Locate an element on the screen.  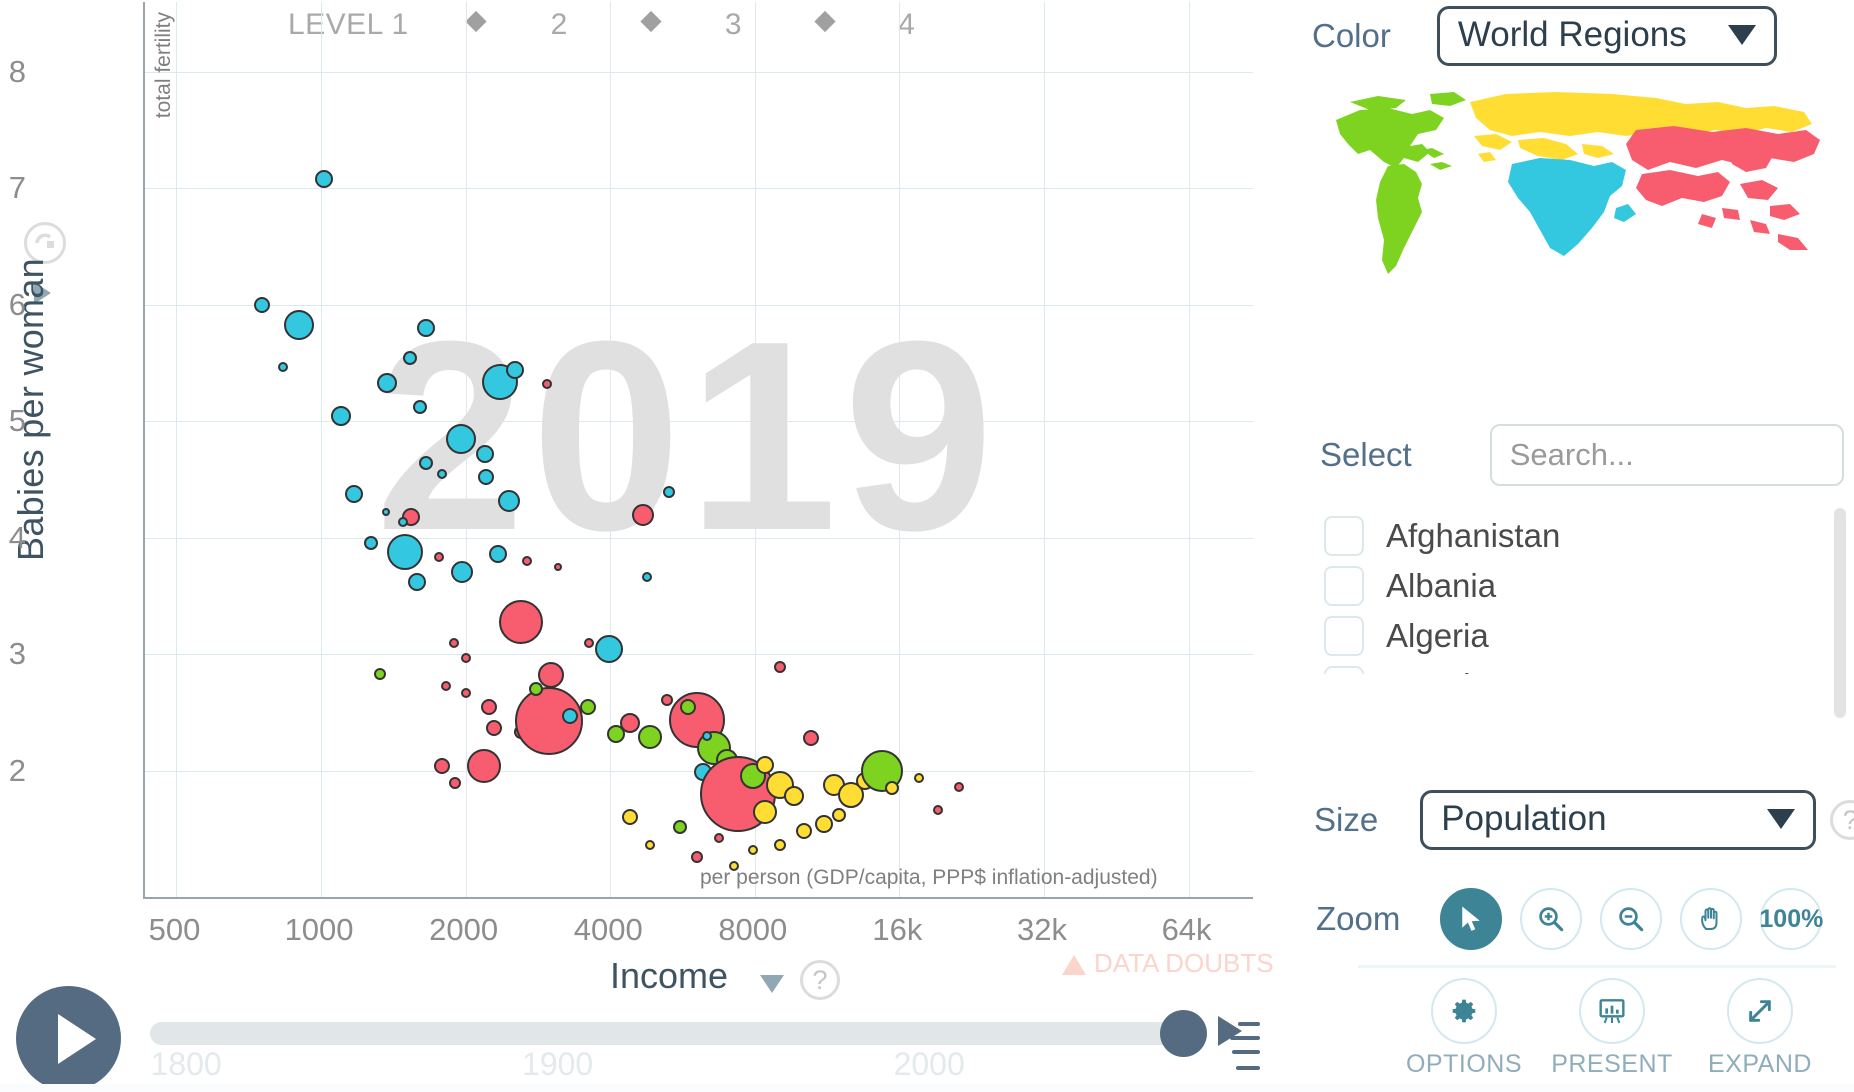
size-help-icon: ? is located at coordinates (1842, 820).